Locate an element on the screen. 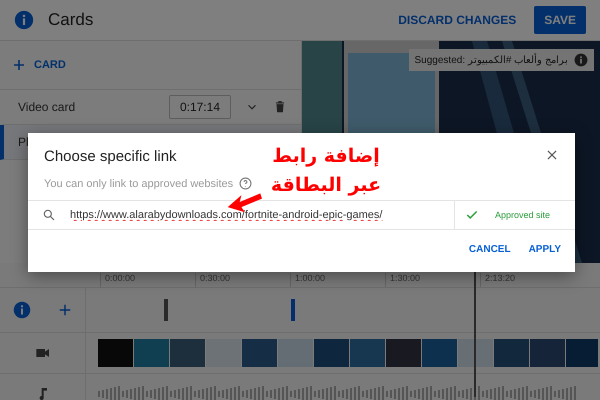 The width and height of the screenshot is (600, 400). cancel-button: CANCEL is located at coordinates (489, 249).